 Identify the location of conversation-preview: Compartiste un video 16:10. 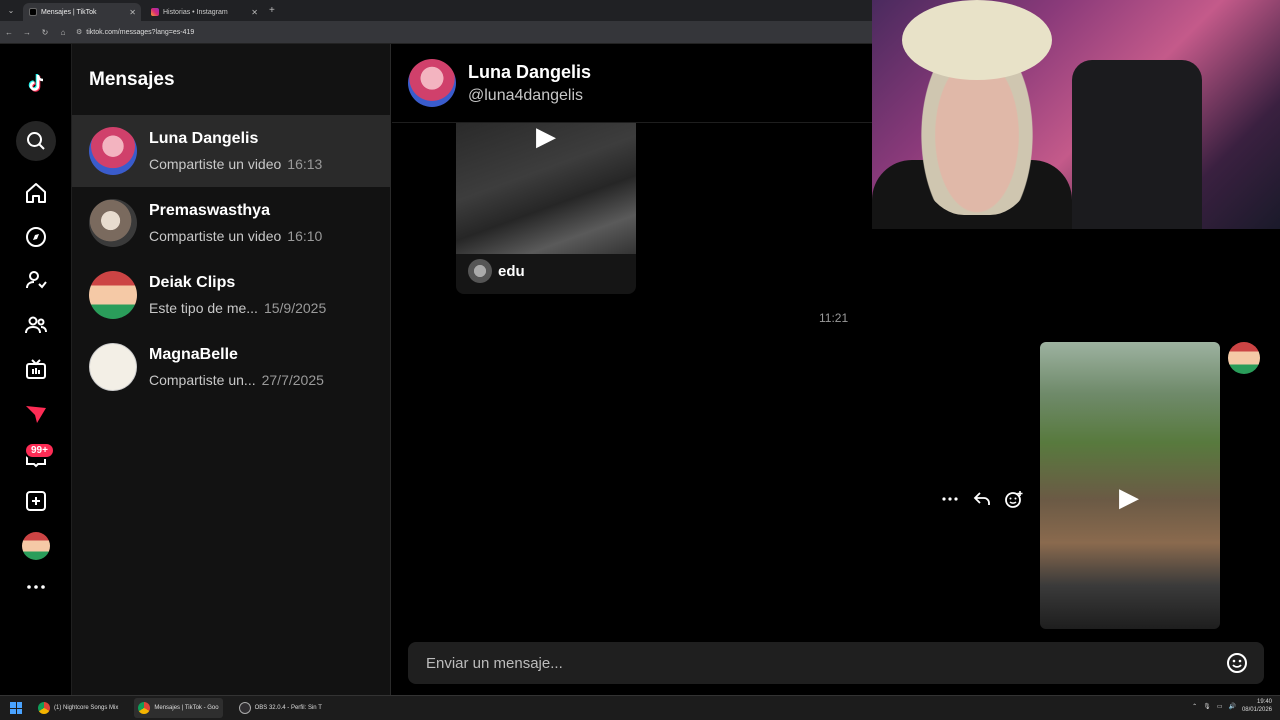
(235, 236).